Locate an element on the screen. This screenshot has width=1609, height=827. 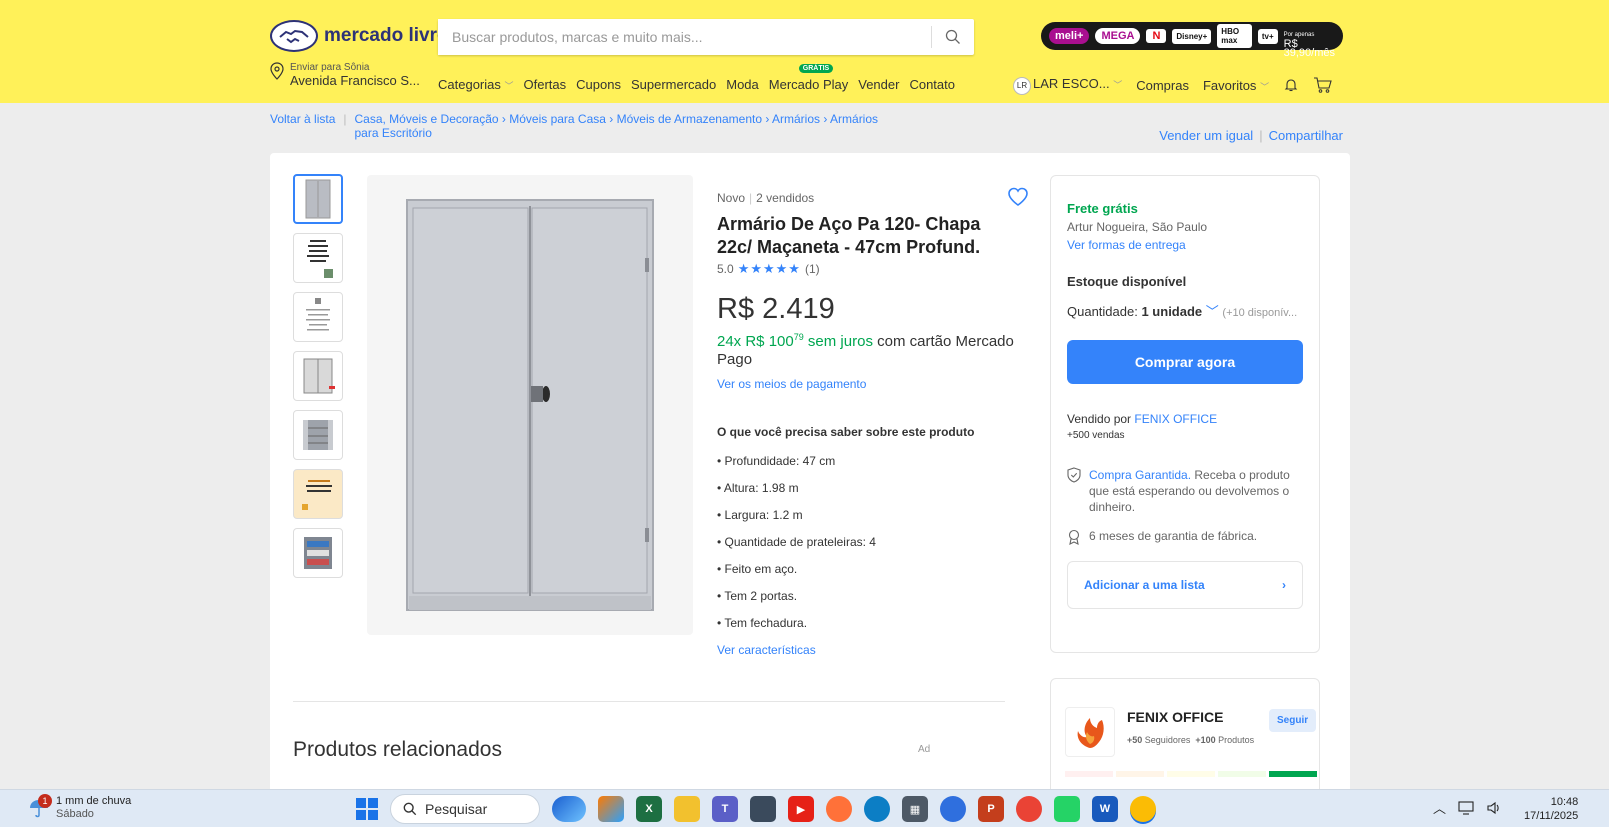
payment-methods-link: Ver os meios de pagamento is located at coordinates (872, 384).